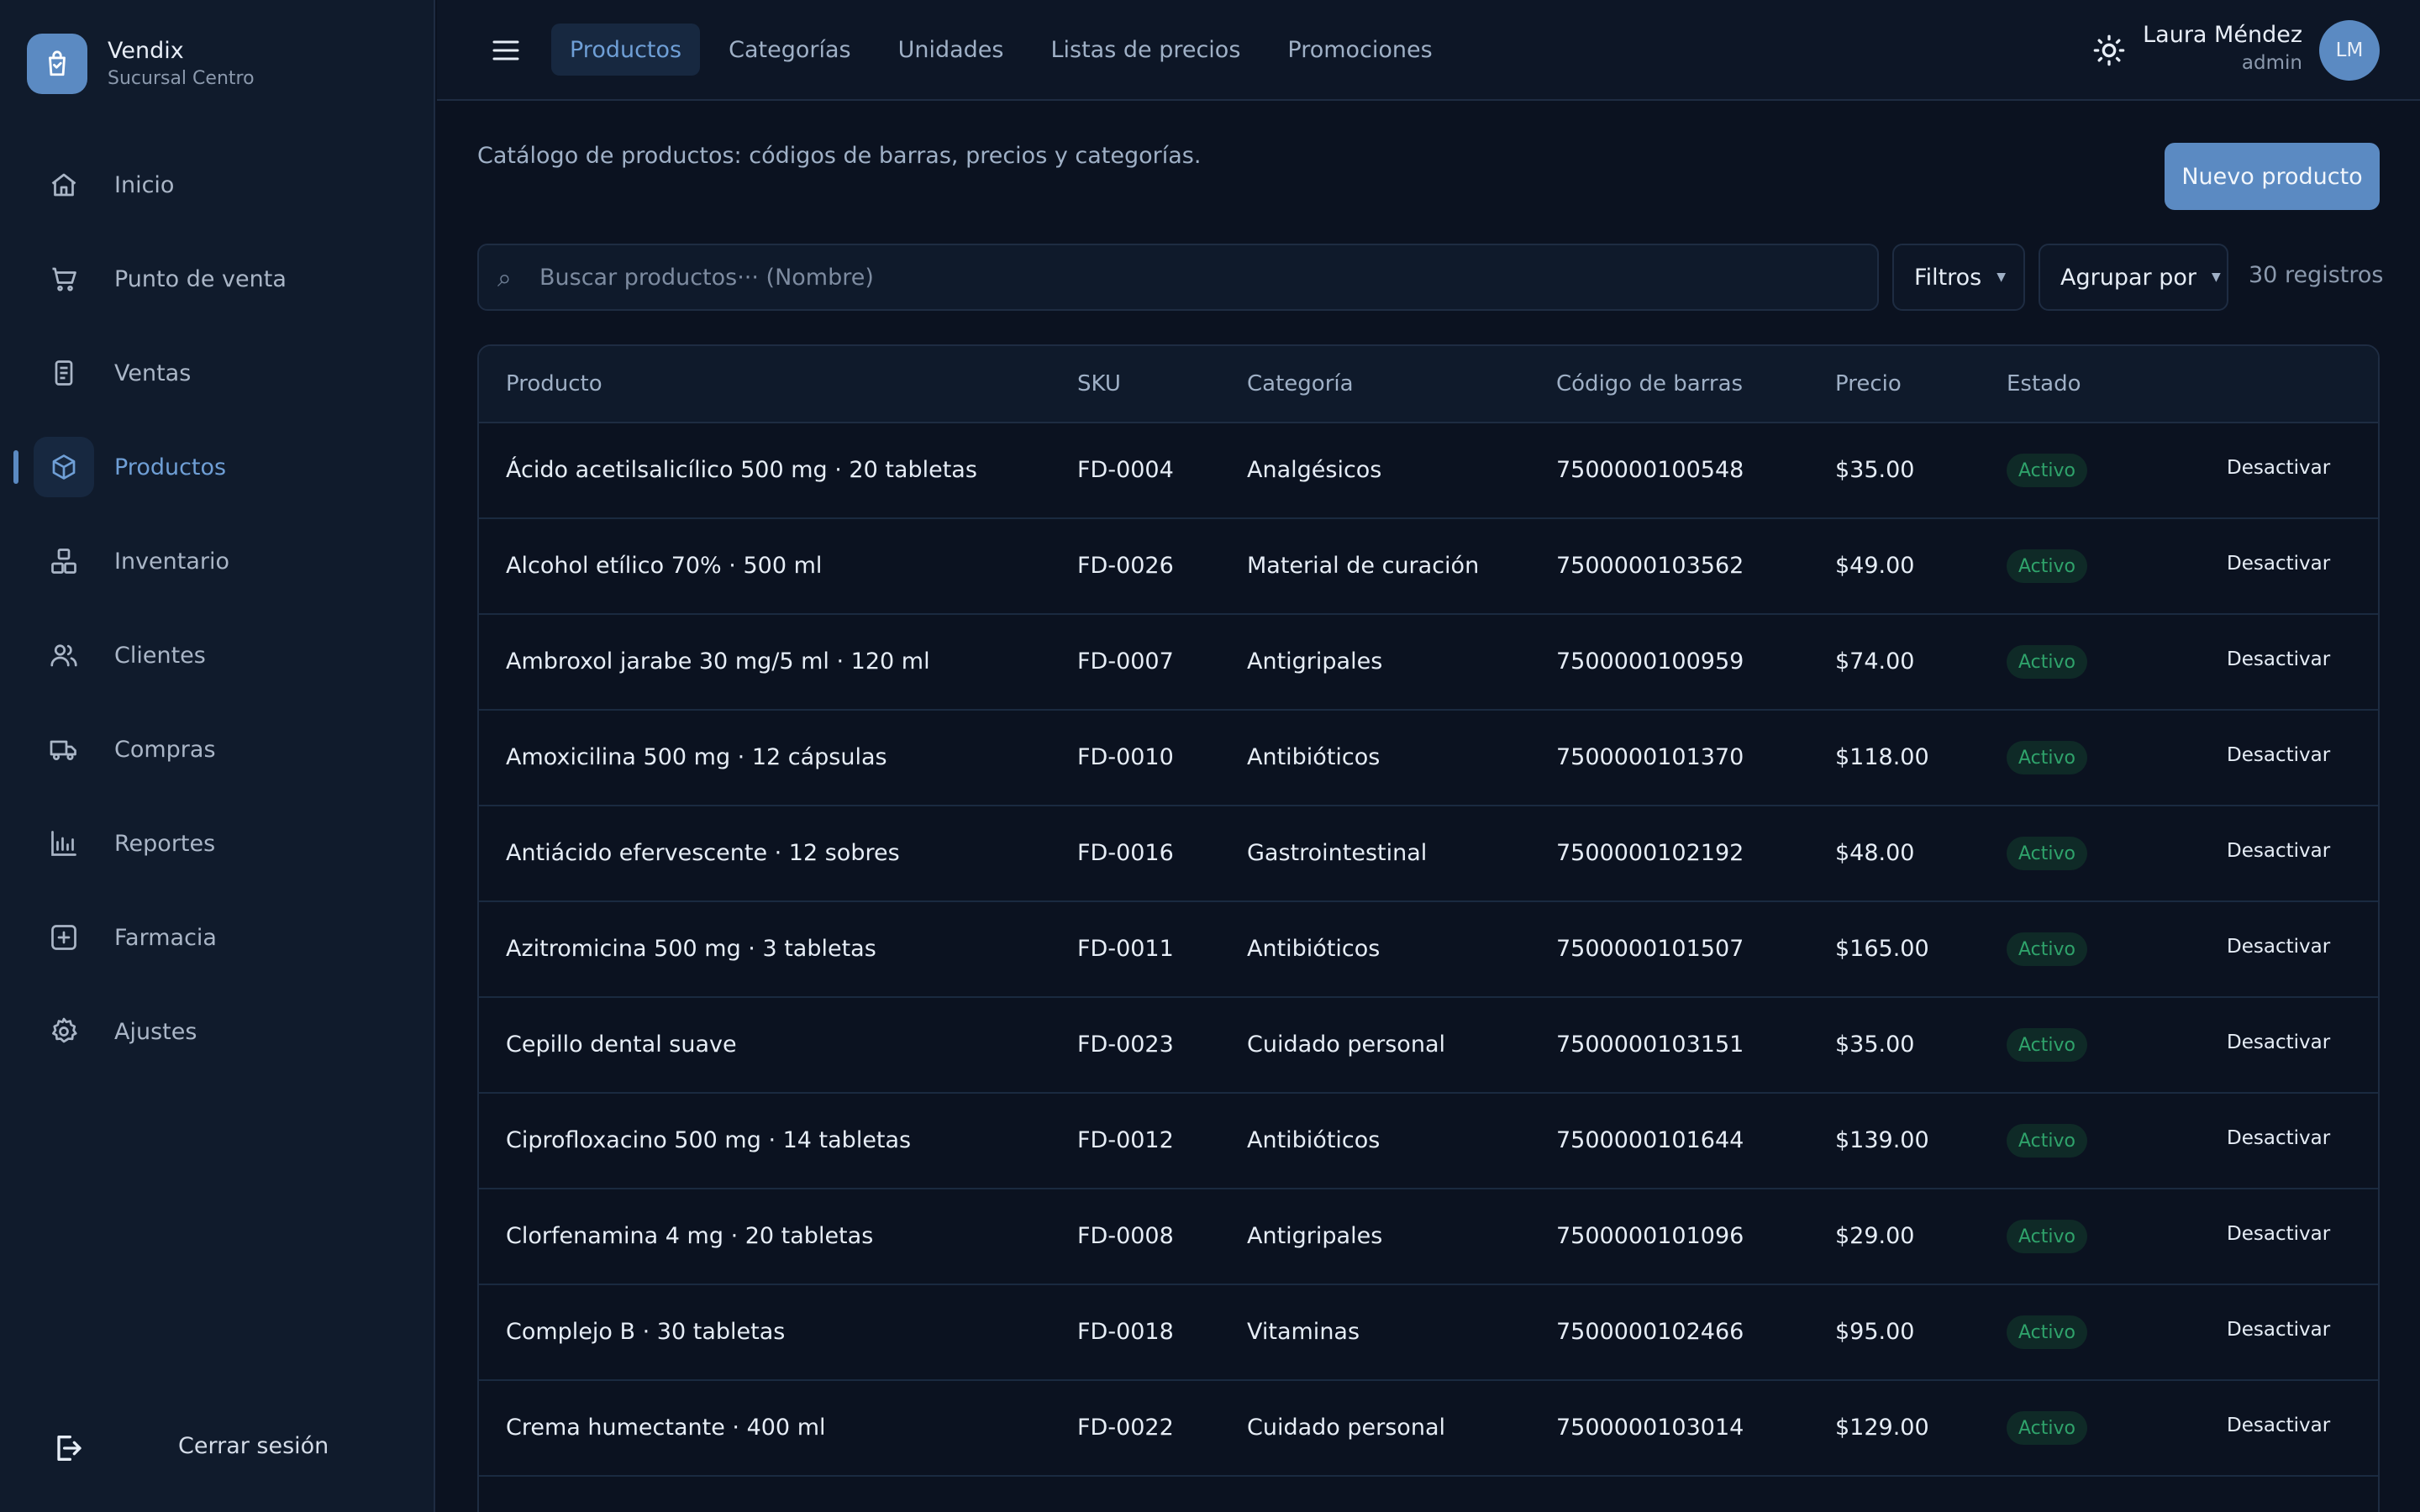 This screenshot has height=1512, width=2420. Describe the element at coordinates (621, 1045) in the screenshot. I see `cell-product-name: Cepillo dental suave` at that location.